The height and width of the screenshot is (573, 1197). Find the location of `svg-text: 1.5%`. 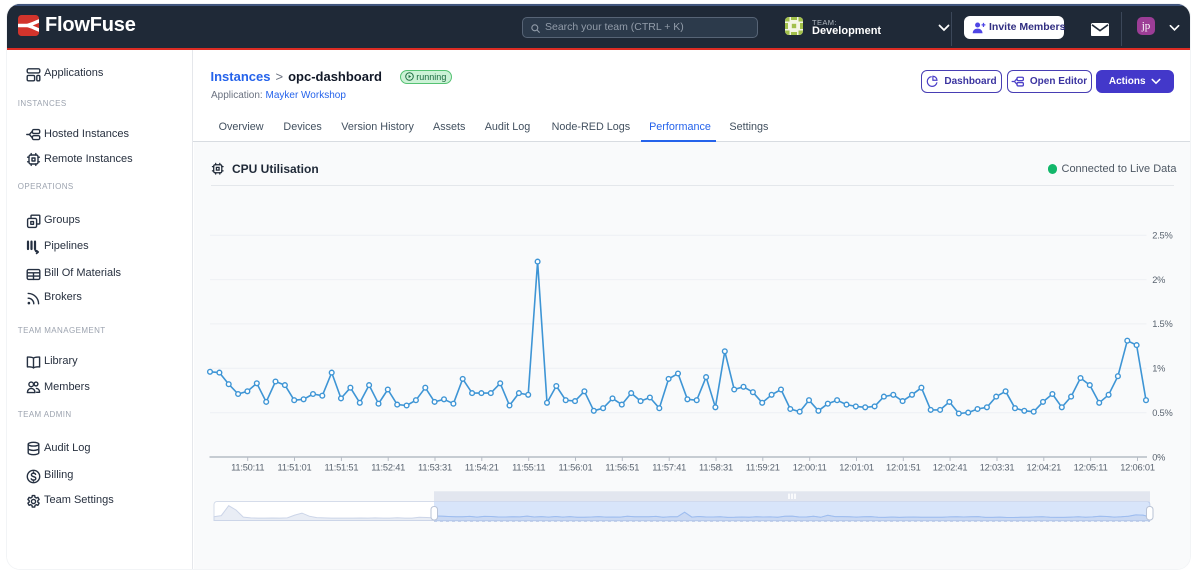

svg-text: 1.5% is located at coordinates (1162, 324).